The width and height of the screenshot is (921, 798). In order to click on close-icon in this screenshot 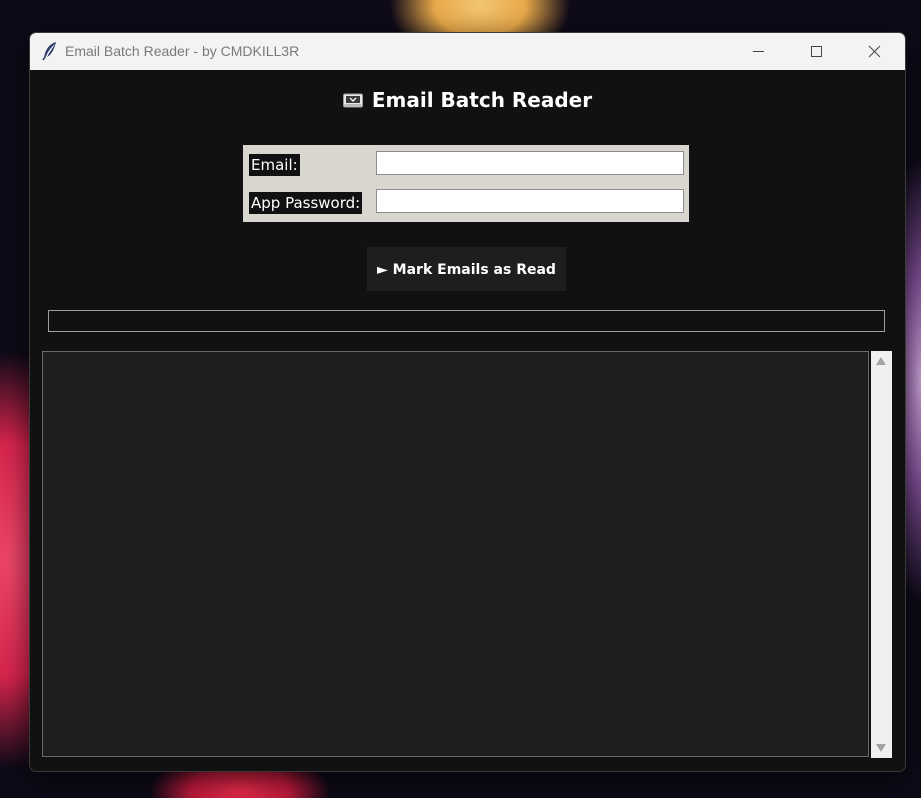, I will do `click(874, 51)`.